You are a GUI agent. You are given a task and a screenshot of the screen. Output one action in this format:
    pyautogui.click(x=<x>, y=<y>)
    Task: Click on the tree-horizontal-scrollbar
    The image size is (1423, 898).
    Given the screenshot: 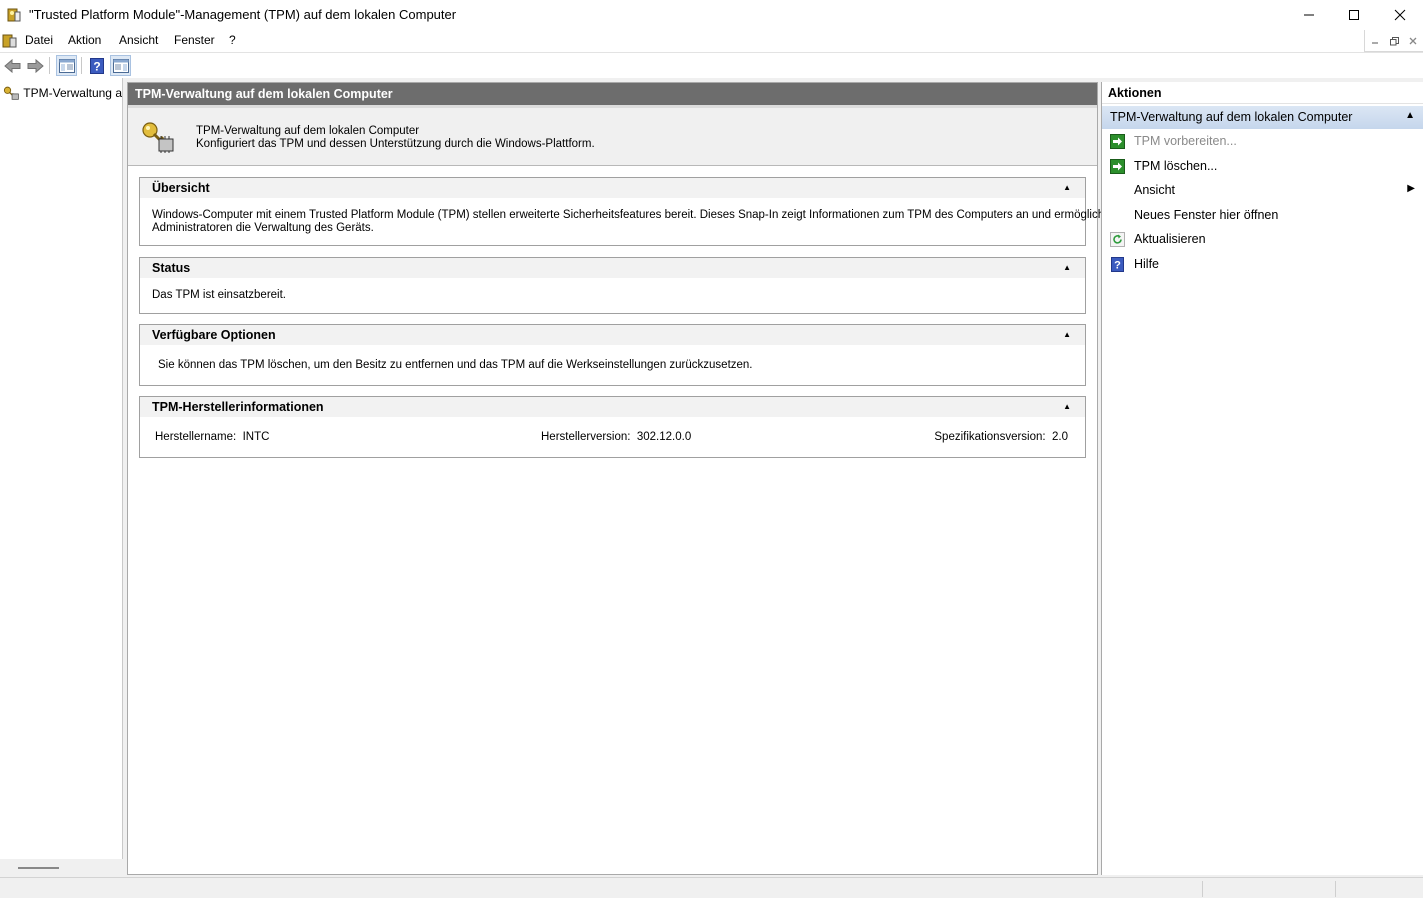 What is the action you would take?
    pyautogui.click(x=61, y=868)
    